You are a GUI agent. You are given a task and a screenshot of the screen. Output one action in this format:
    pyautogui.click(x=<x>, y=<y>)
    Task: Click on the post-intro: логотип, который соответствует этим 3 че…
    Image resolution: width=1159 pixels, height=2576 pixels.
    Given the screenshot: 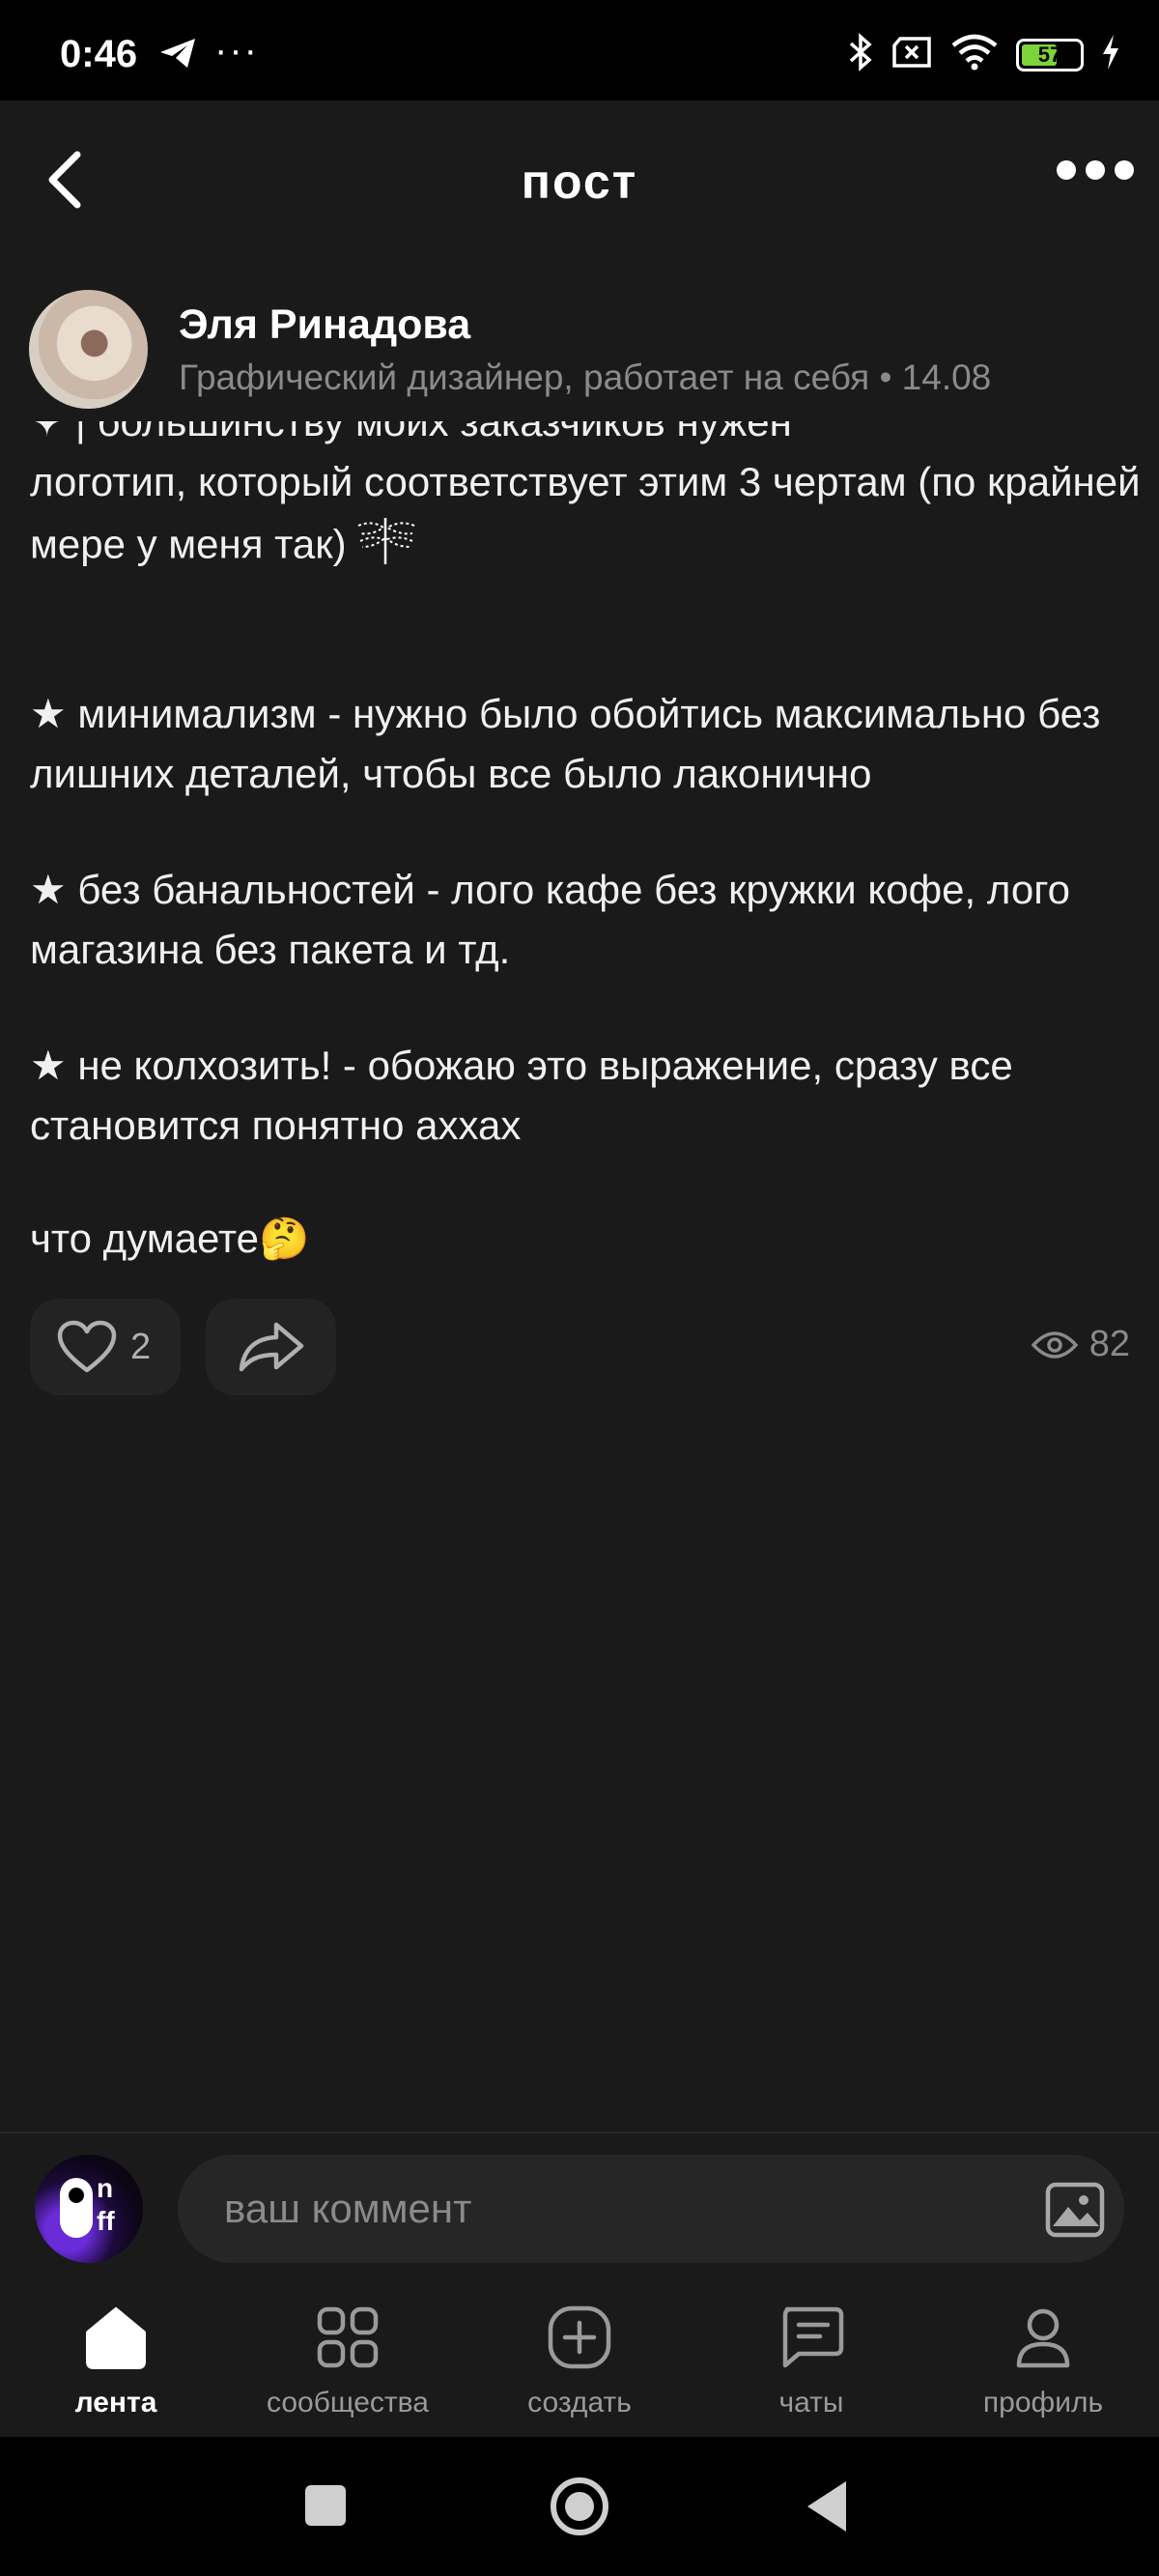 What is the action you would take?
    pyautogui.click(x=585, y=518)
    